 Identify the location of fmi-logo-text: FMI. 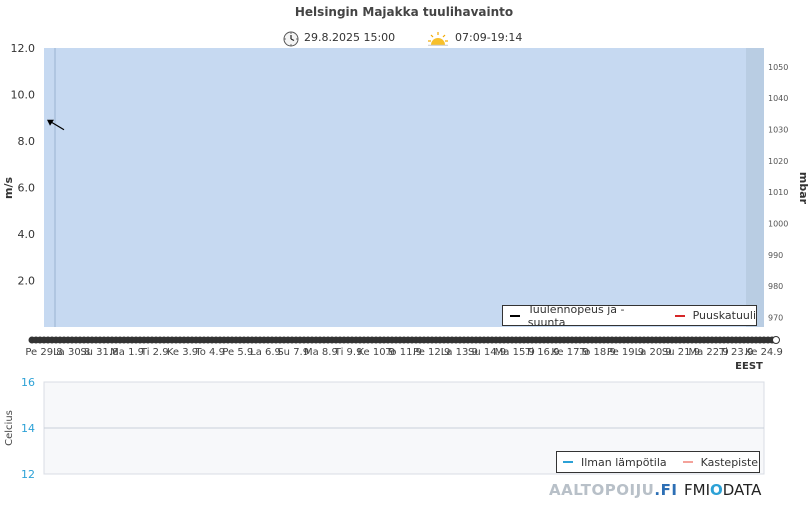
(697, 490).